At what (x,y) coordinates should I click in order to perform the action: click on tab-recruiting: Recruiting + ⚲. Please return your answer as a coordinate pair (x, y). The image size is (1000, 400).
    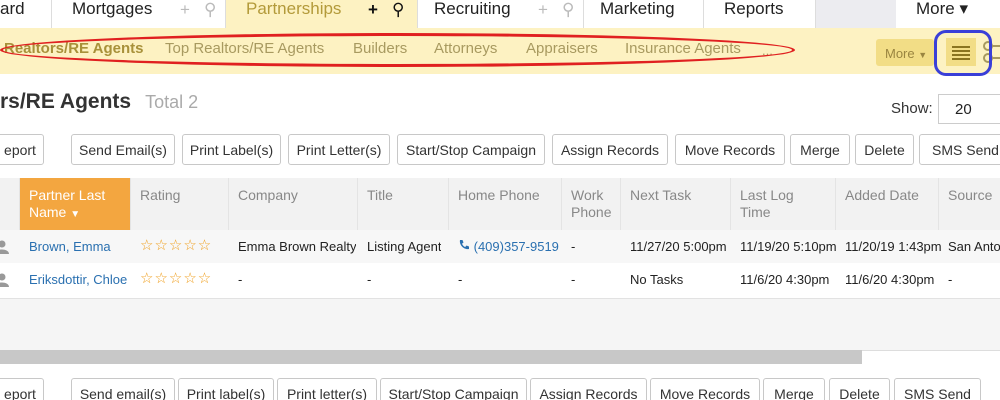
    Looking at the image, I should click on (501, 14).